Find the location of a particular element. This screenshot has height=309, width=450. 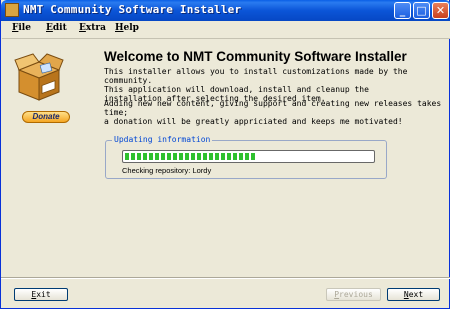

menu-edit: Edit is located at coordinates (56, 28).